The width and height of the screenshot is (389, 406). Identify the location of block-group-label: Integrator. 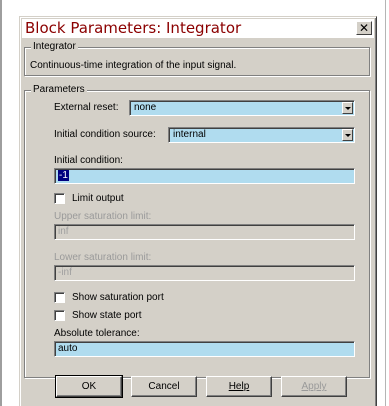
(54, 47).